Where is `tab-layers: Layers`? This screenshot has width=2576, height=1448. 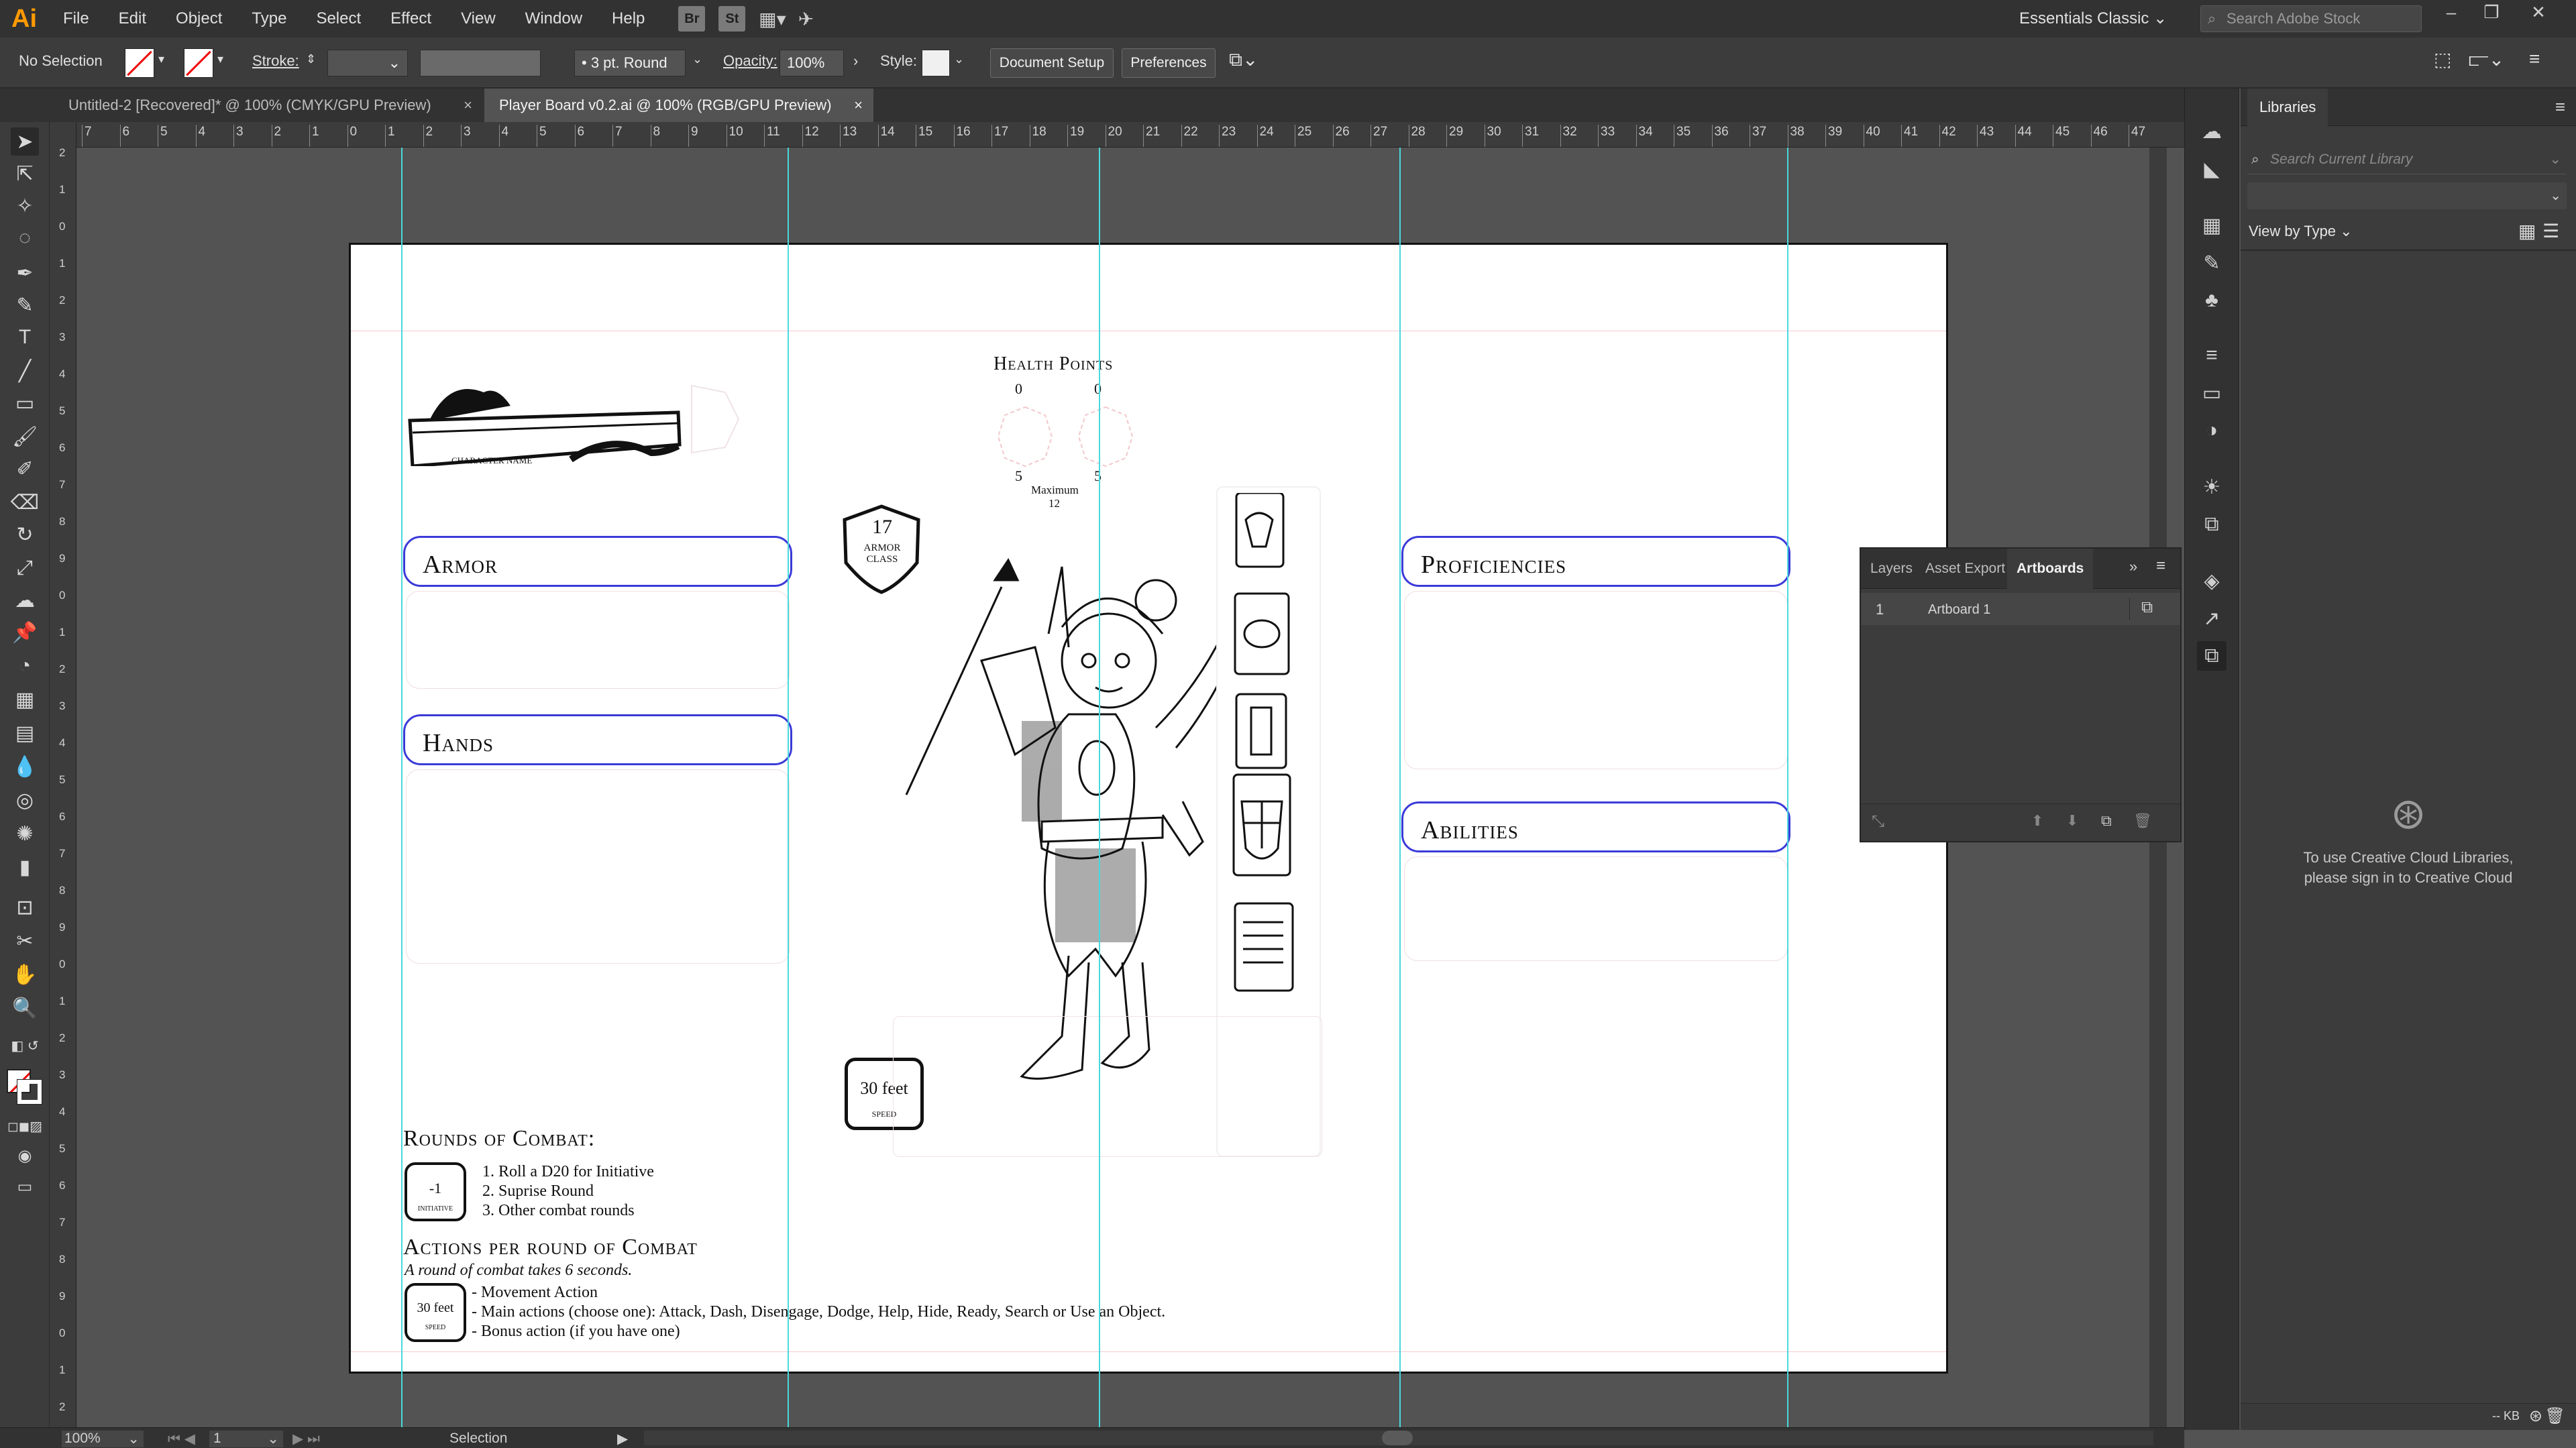 tab-layers: Layers is located at coordinates (1891, 569).